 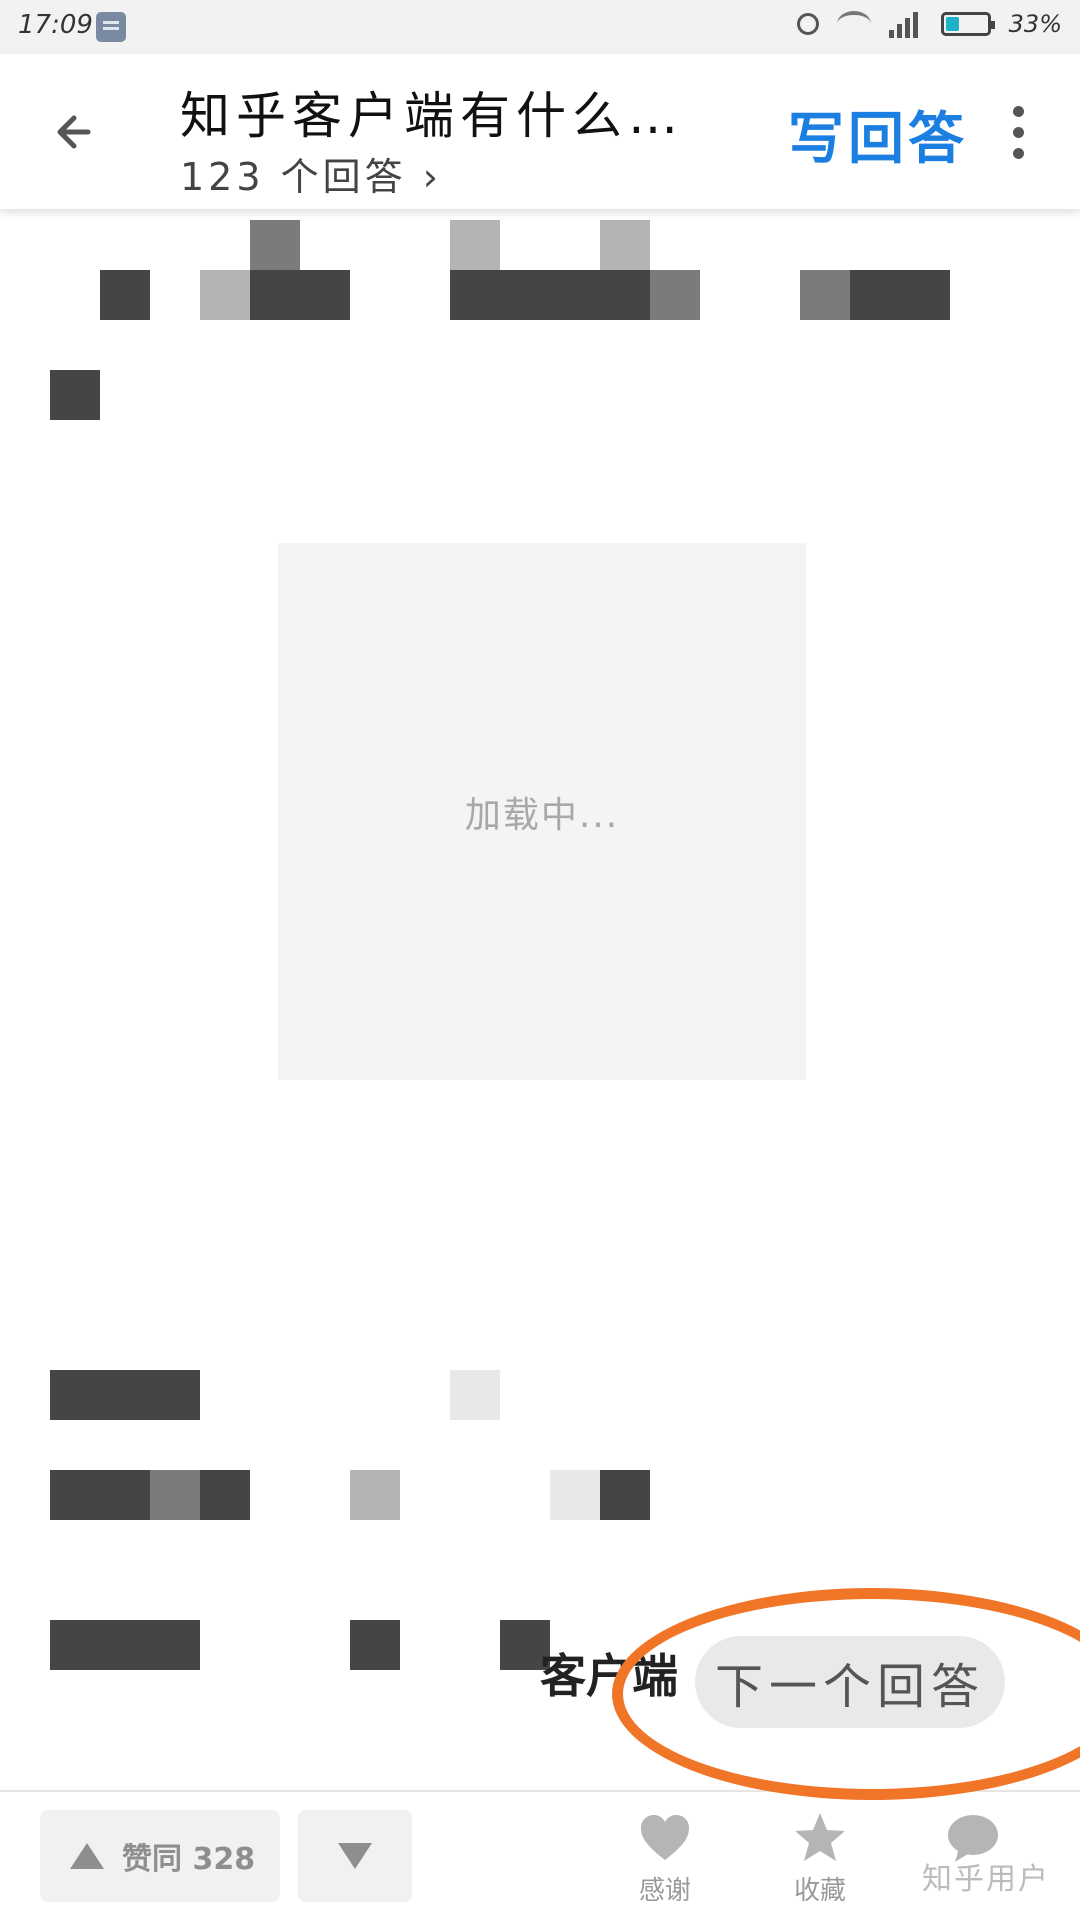 I want to click on more-options-icon, so click(x=1018, y=136).